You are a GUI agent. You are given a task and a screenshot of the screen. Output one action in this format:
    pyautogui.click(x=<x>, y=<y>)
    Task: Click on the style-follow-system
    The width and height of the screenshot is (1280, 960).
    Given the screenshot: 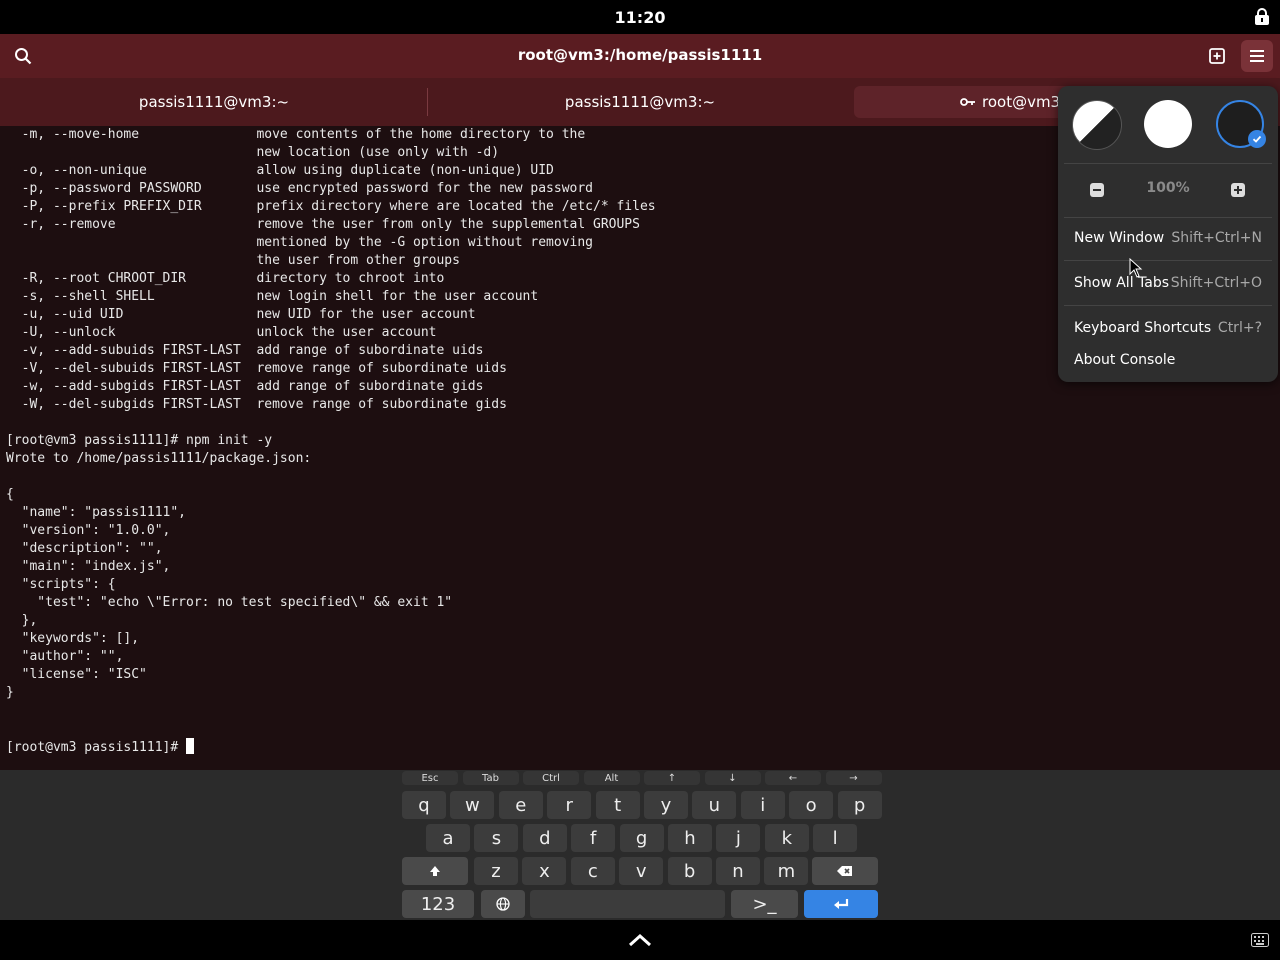 What is the action you would take?
    pyautogui.click(x=1097, y=125)
    